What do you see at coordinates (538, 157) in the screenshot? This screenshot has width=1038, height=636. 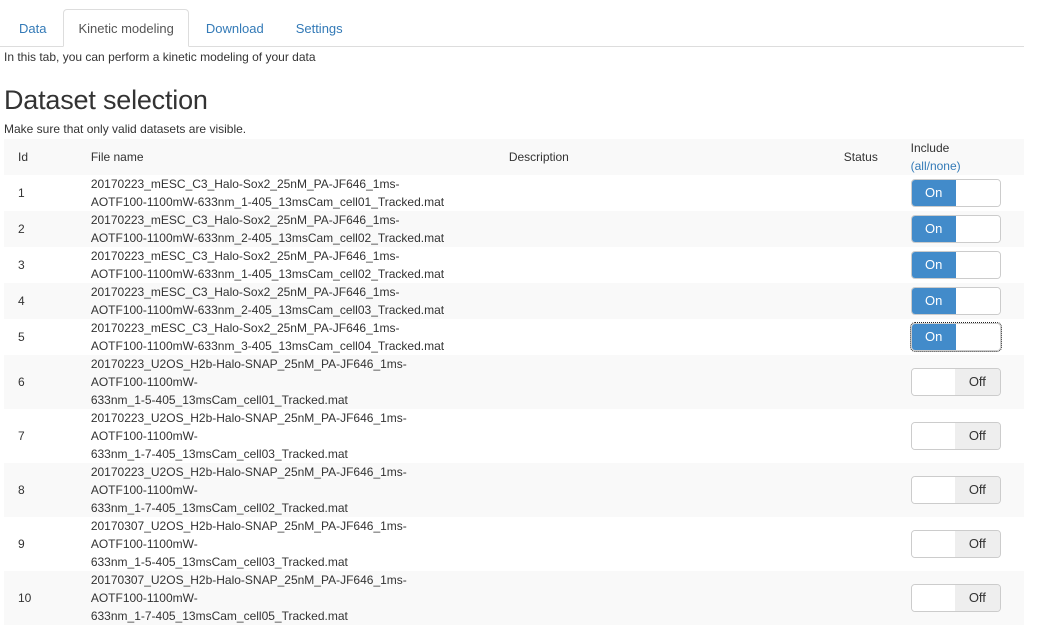 I see `header-description: Description` at bounding box center [538, 157].